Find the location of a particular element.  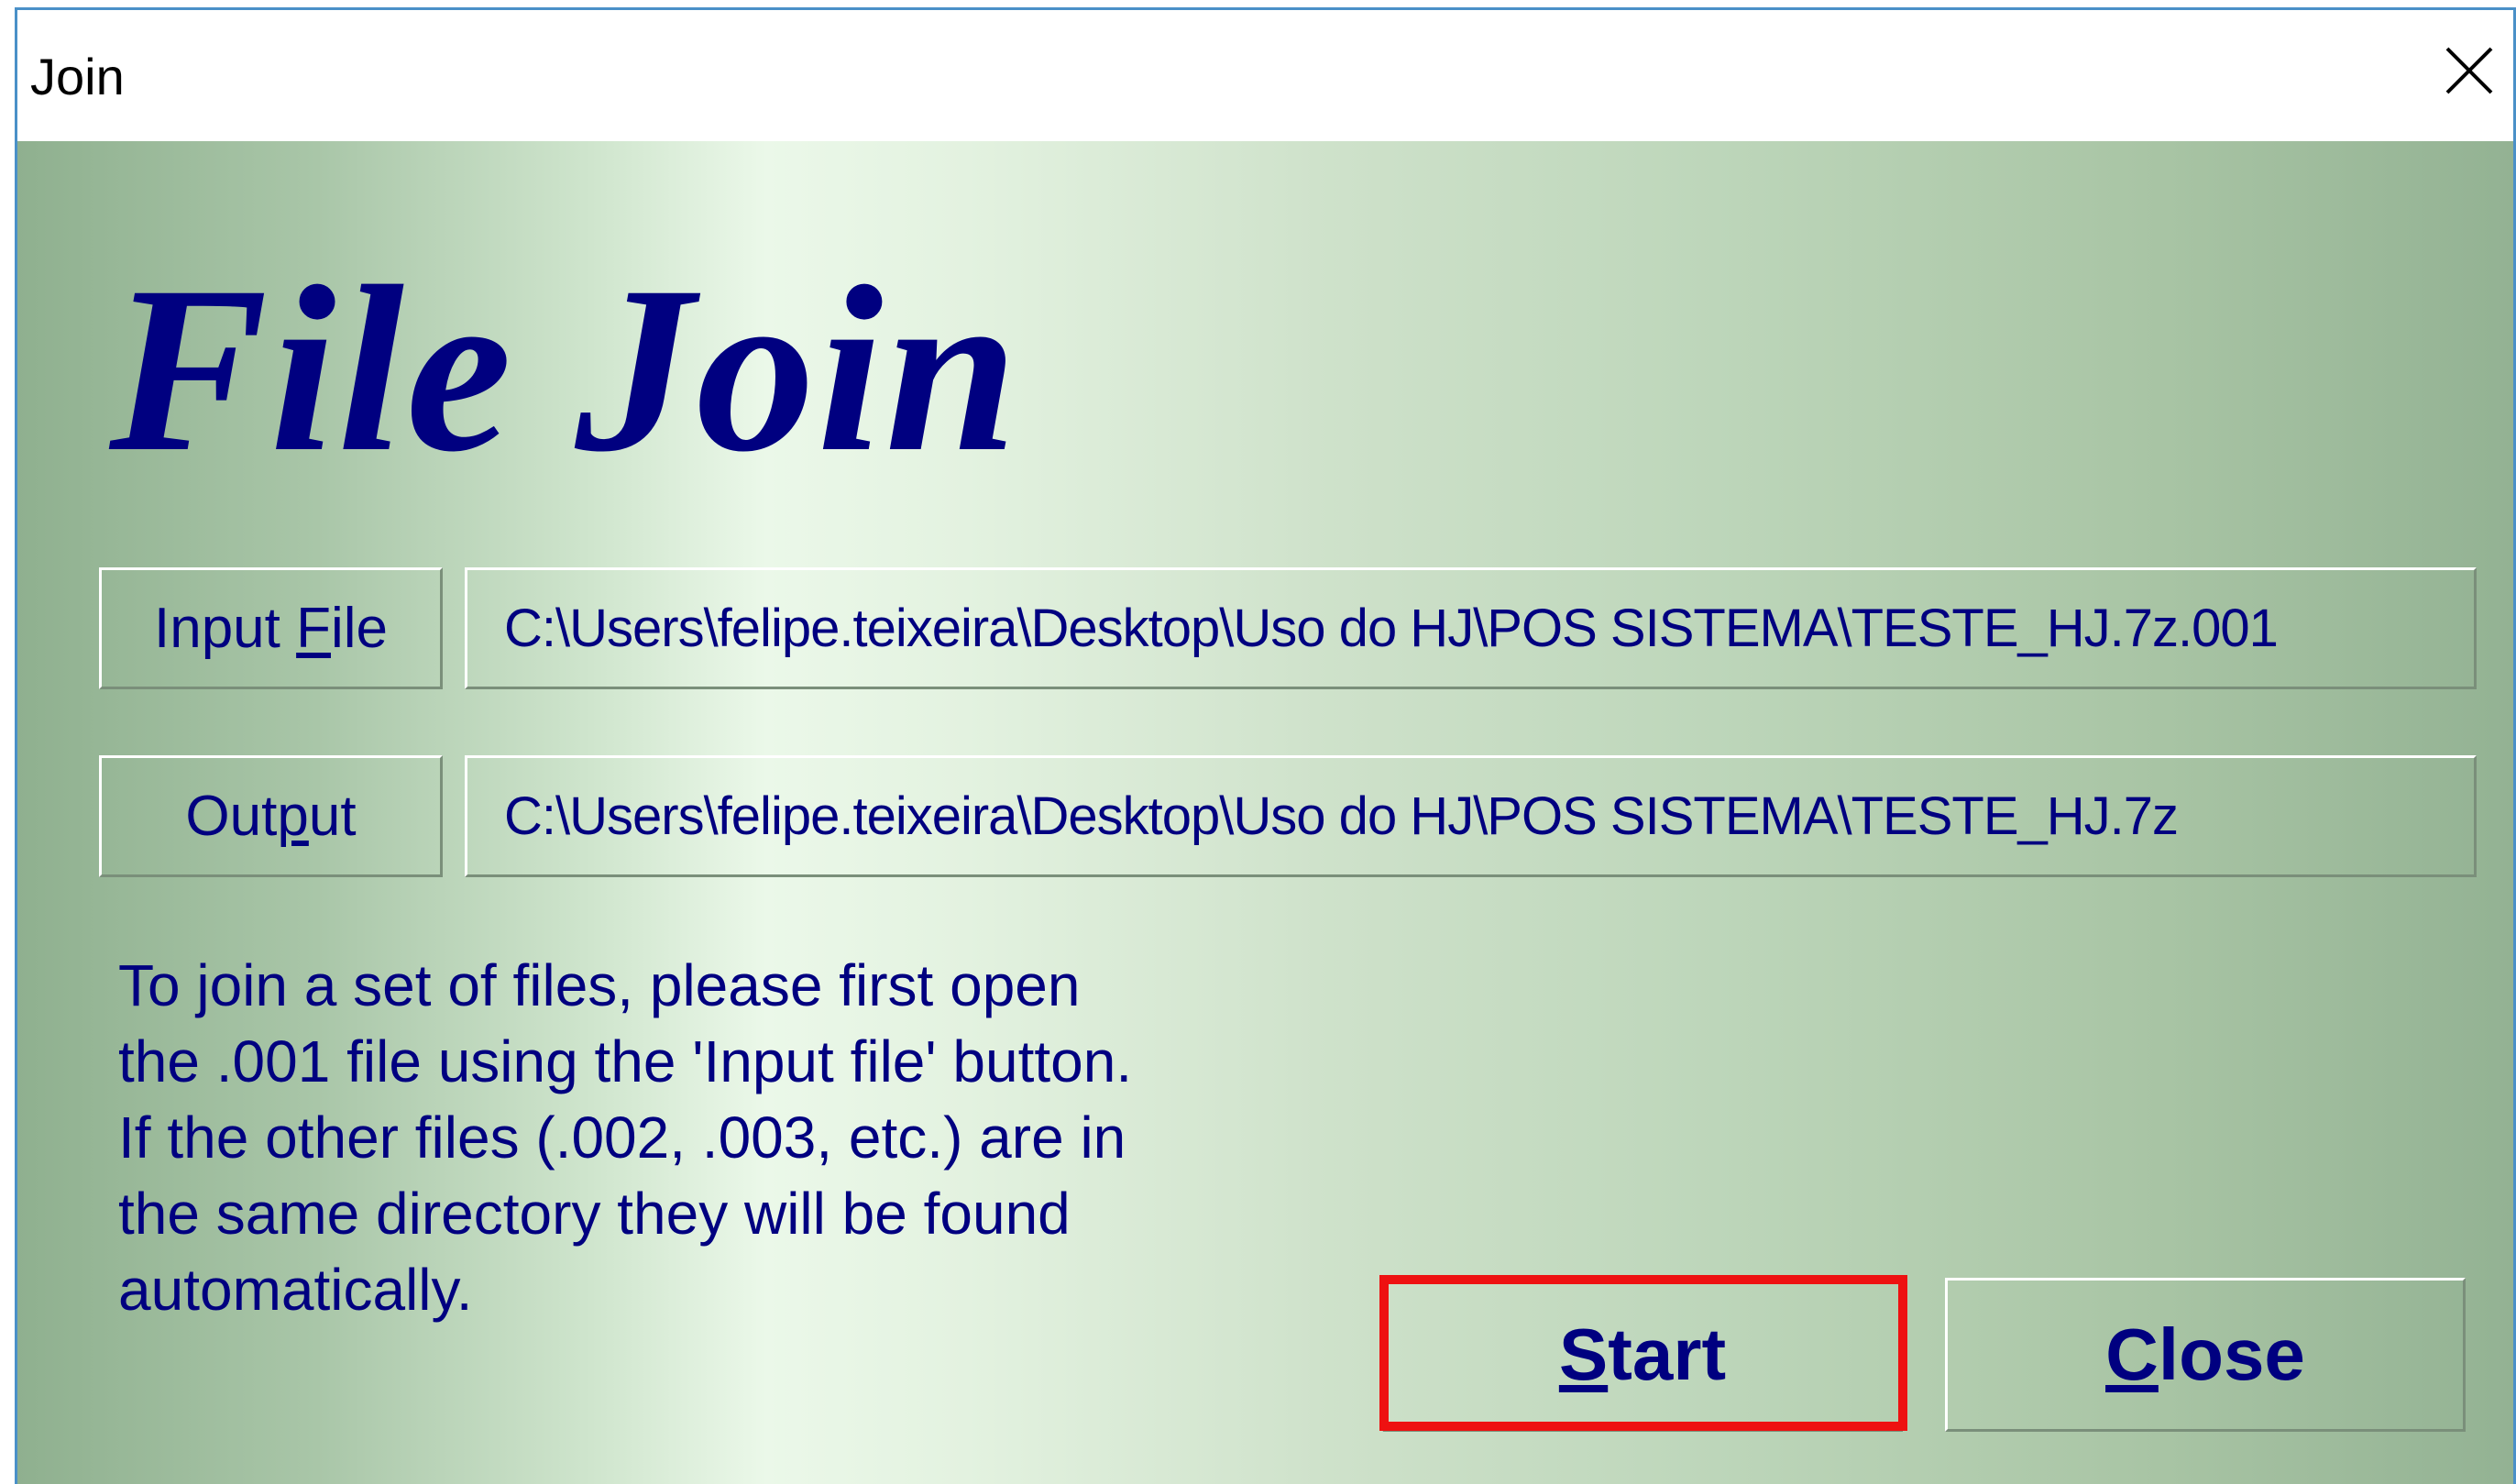

window-title: Join is located at coordinates (77, 76).